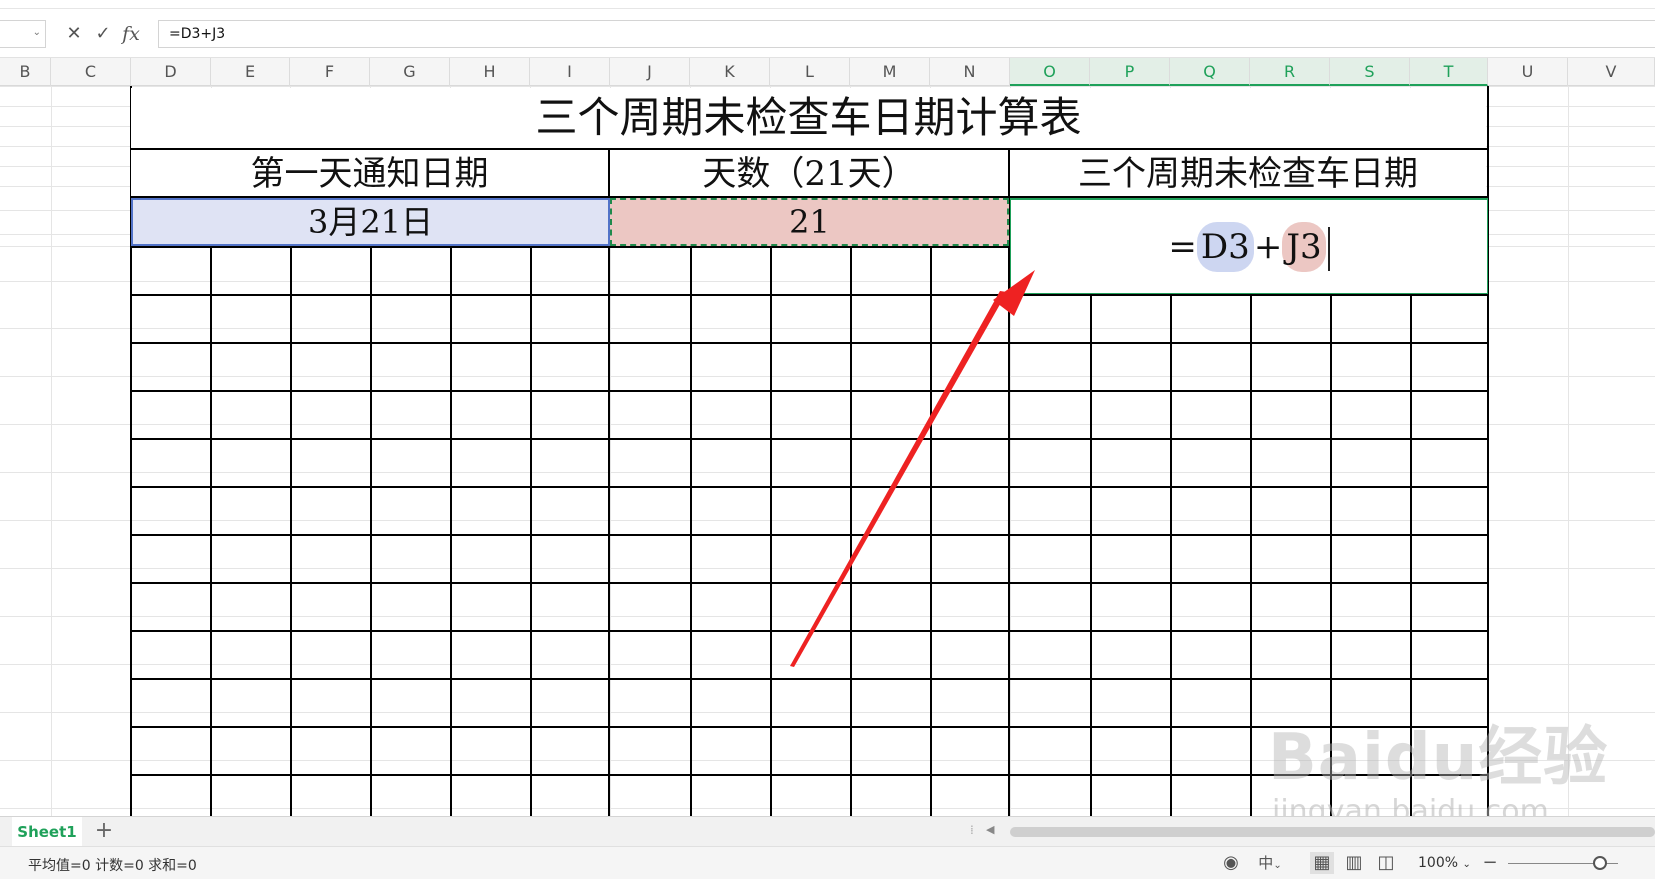 The width and height of the screenshot is (1655, 879). What do you see at coordinates (1322, 863) in the screenshot?
I see `normal-view-icon: ▦` at bounding box center [1322, 863].